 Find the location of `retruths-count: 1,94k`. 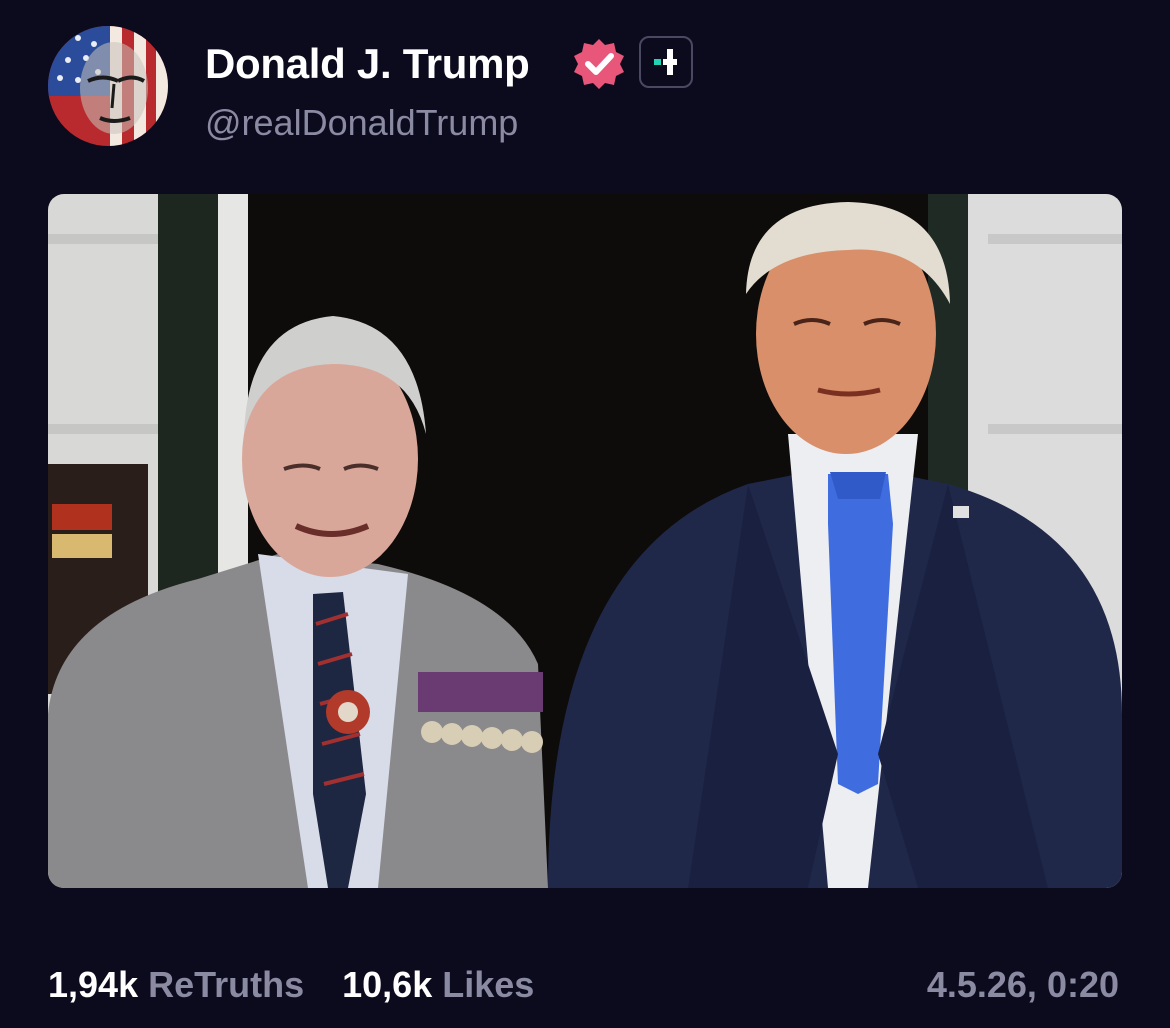

retruths-count: 1,94k is located at coordinates (93, 984).